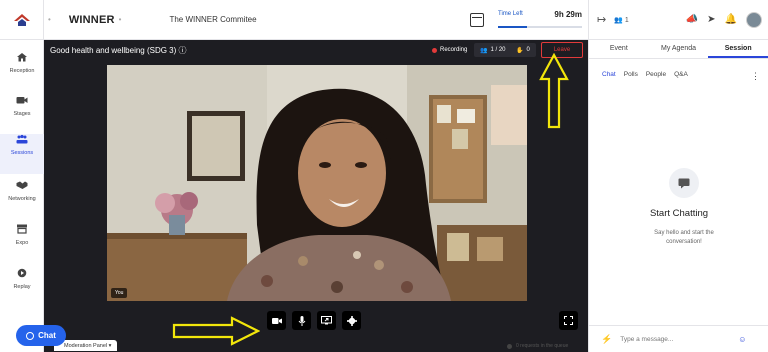 Image resolution: width=768 pixels, height=352 pixels. I want to click on time-left-widget: Time Left 9h 29m, so click(526, 20).